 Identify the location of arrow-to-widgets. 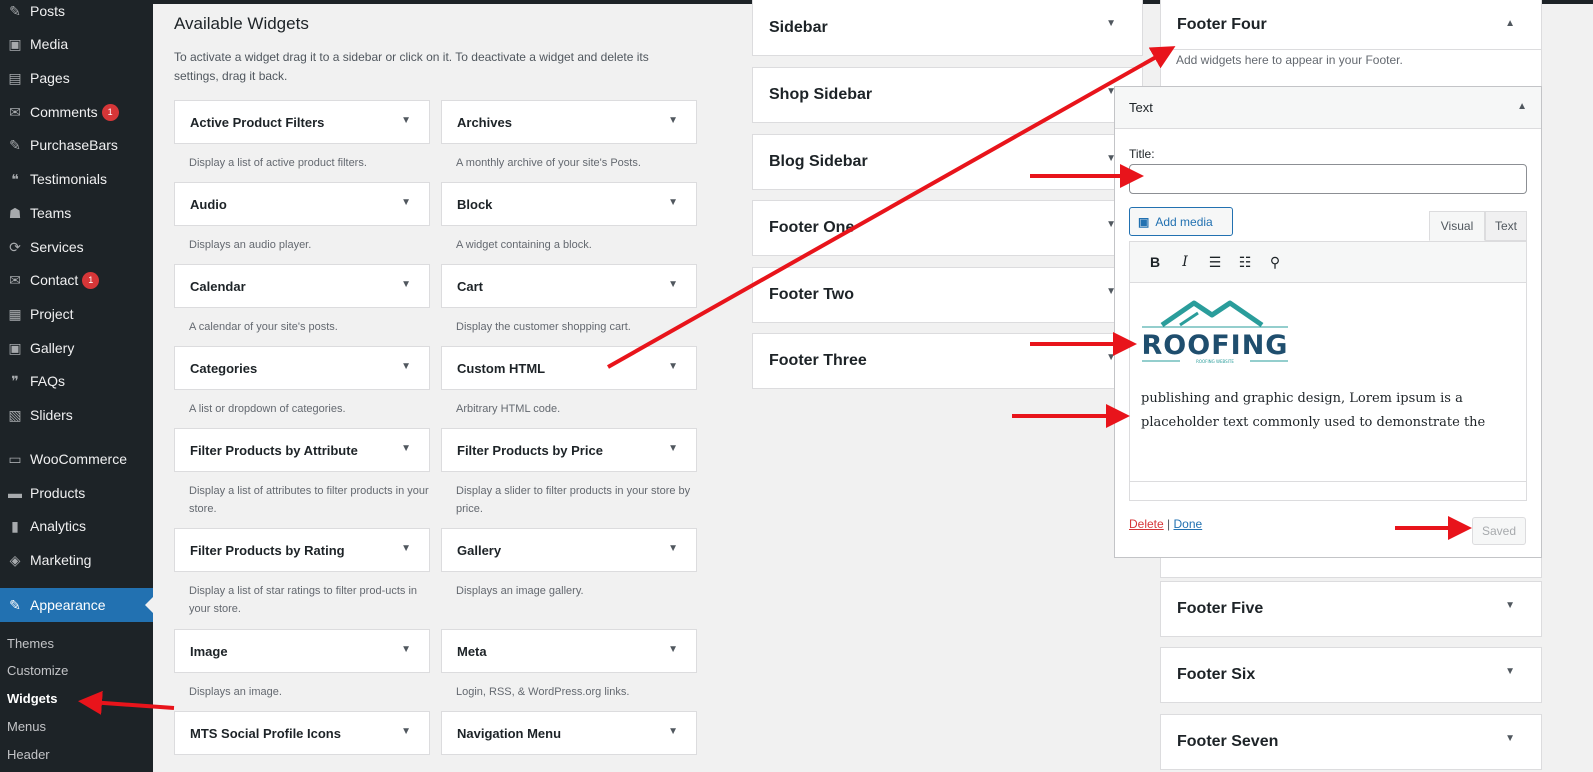
(126, 702).